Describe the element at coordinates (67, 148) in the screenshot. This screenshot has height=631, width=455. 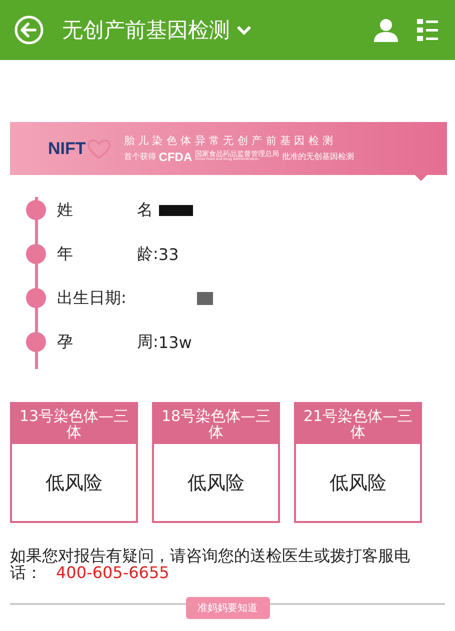
I see `logo-text: NIFT` at that location.